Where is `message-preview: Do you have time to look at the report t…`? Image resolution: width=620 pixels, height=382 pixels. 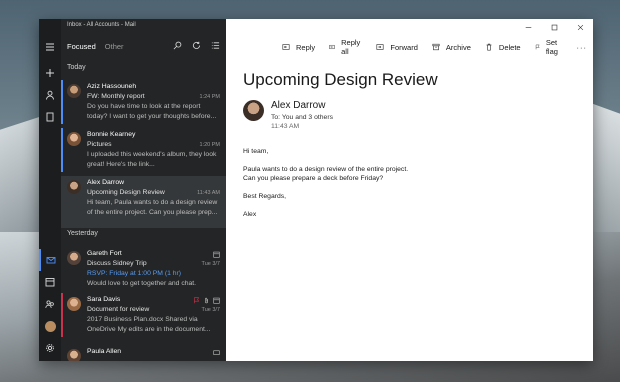 message-preview: Do you have time to look at the report t… is located at coordinates (152, 111).